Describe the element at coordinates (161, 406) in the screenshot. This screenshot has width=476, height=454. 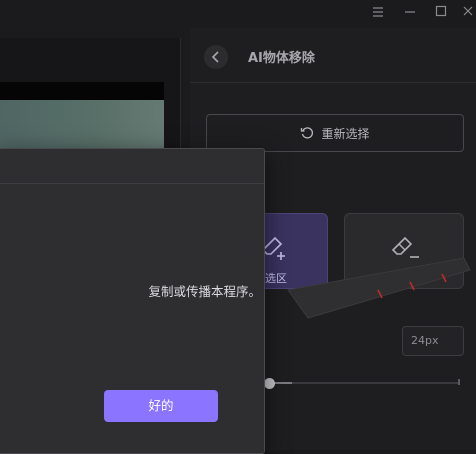
I see `ok-button: 好的` at that location.